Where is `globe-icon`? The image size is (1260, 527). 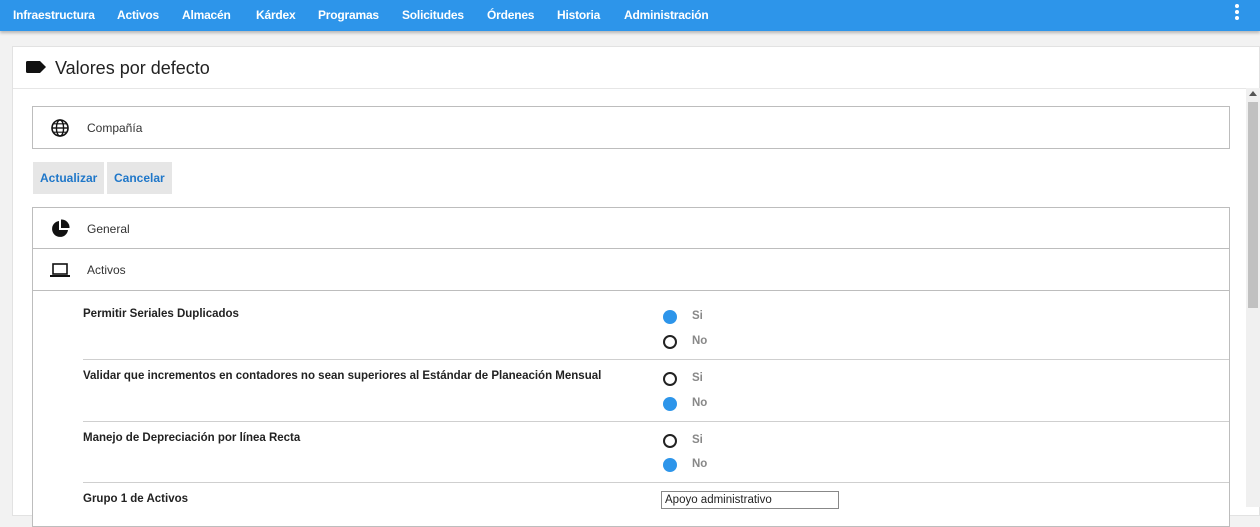
globe-icon is located at coordinates (60, 128).